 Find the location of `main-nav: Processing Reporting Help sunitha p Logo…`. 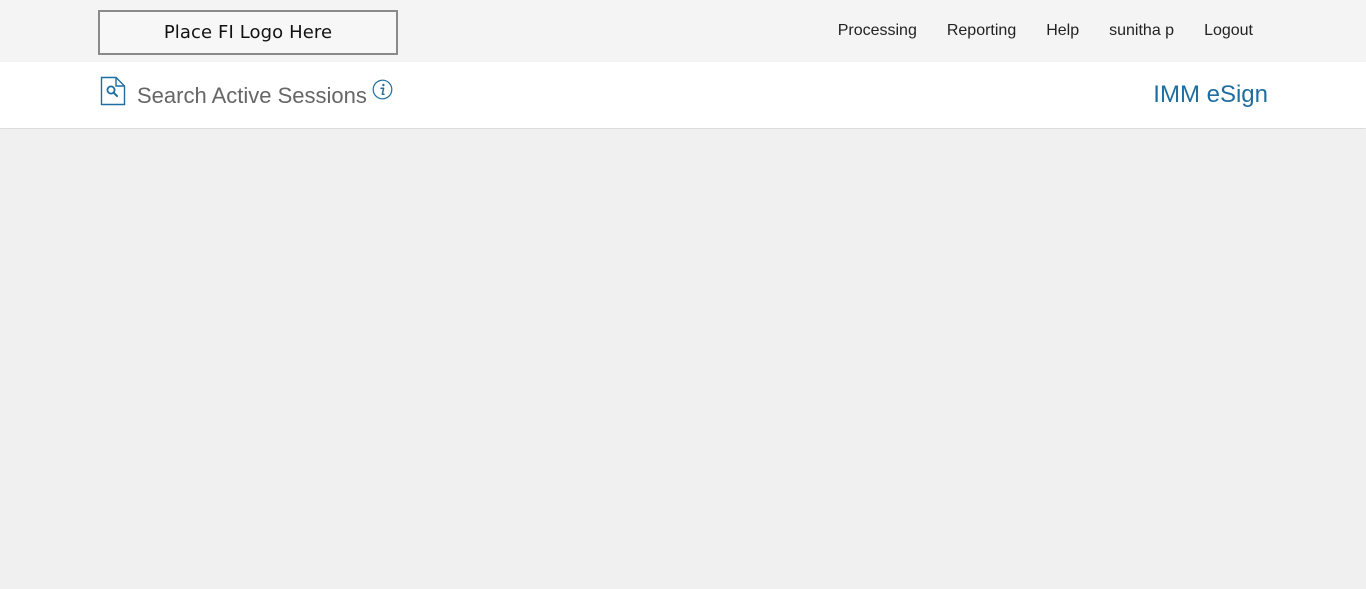

main-nav: Processing Reporting Help sunitha p Logo… is located at coordinates (1030, 31).